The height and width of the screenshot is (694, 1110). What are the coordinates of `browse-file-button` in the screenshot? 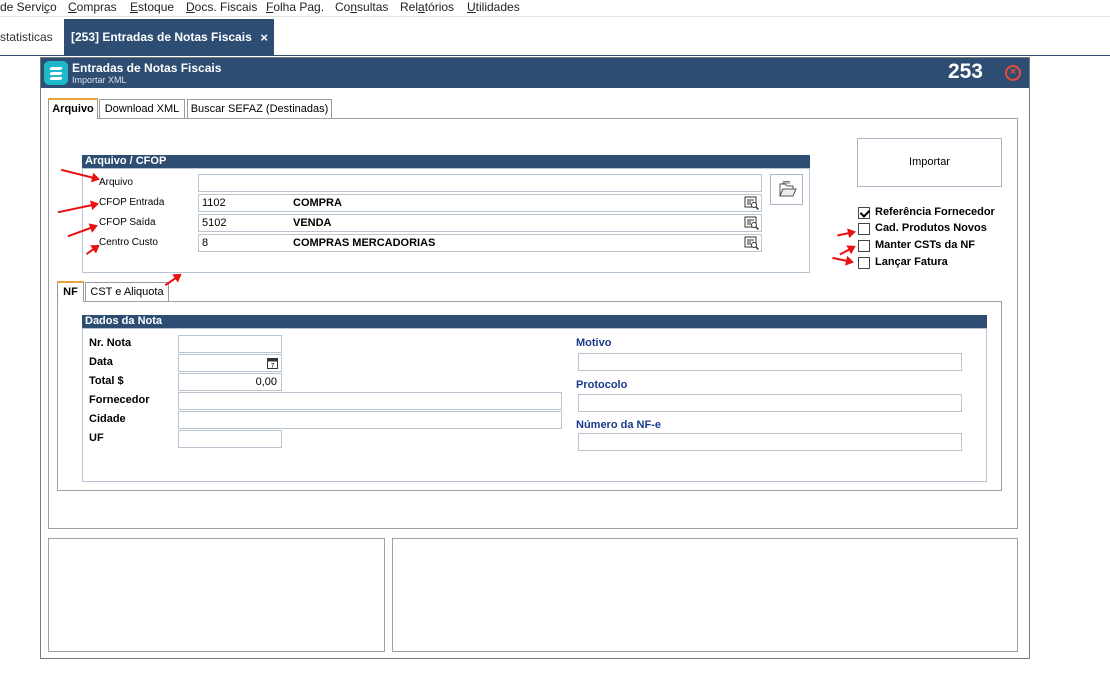 It's located at (786, 189).